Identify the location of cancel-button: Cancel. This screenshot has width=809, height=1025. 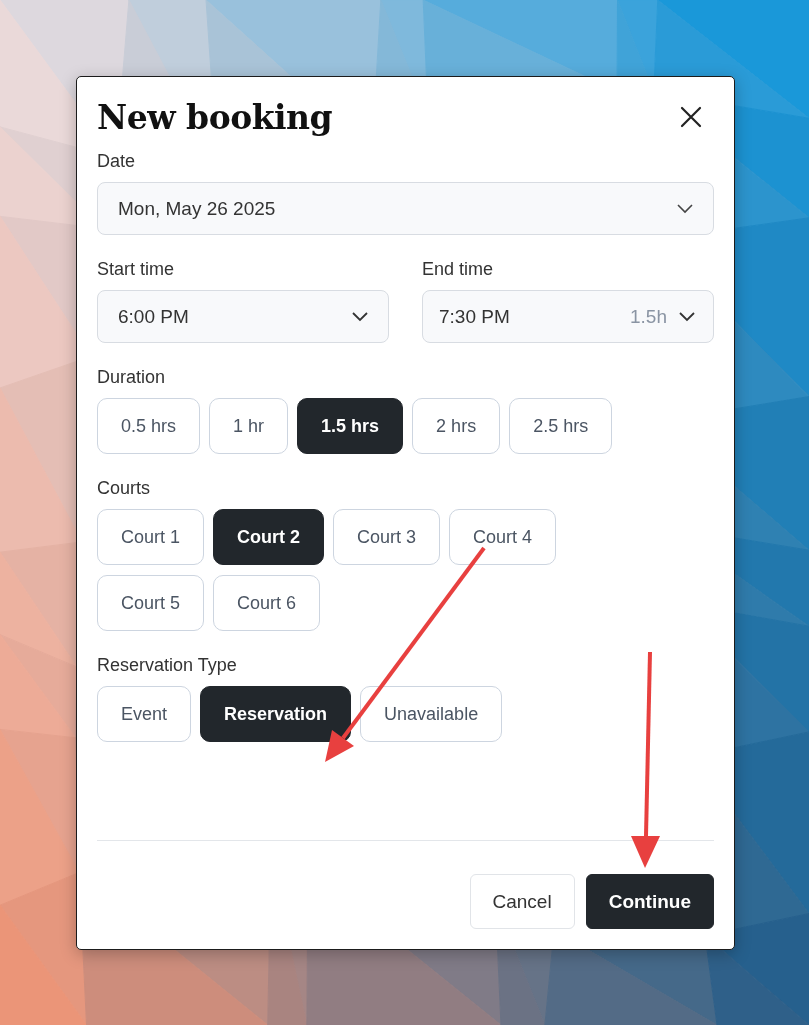
(522, 901).